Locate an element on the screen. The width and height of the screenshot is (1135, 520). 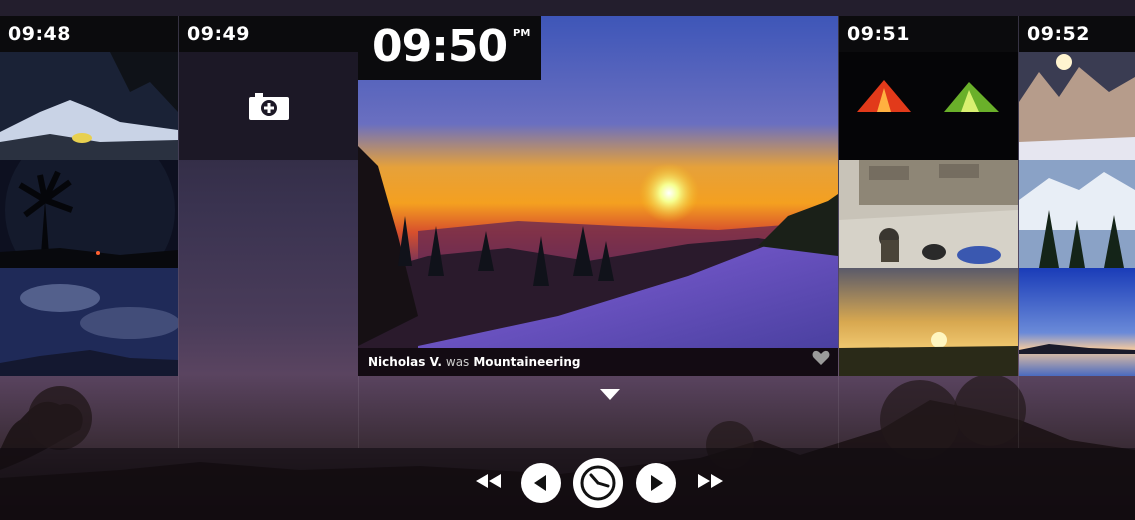
activity-link: Mountaineering is located at coordinates (526, 362).